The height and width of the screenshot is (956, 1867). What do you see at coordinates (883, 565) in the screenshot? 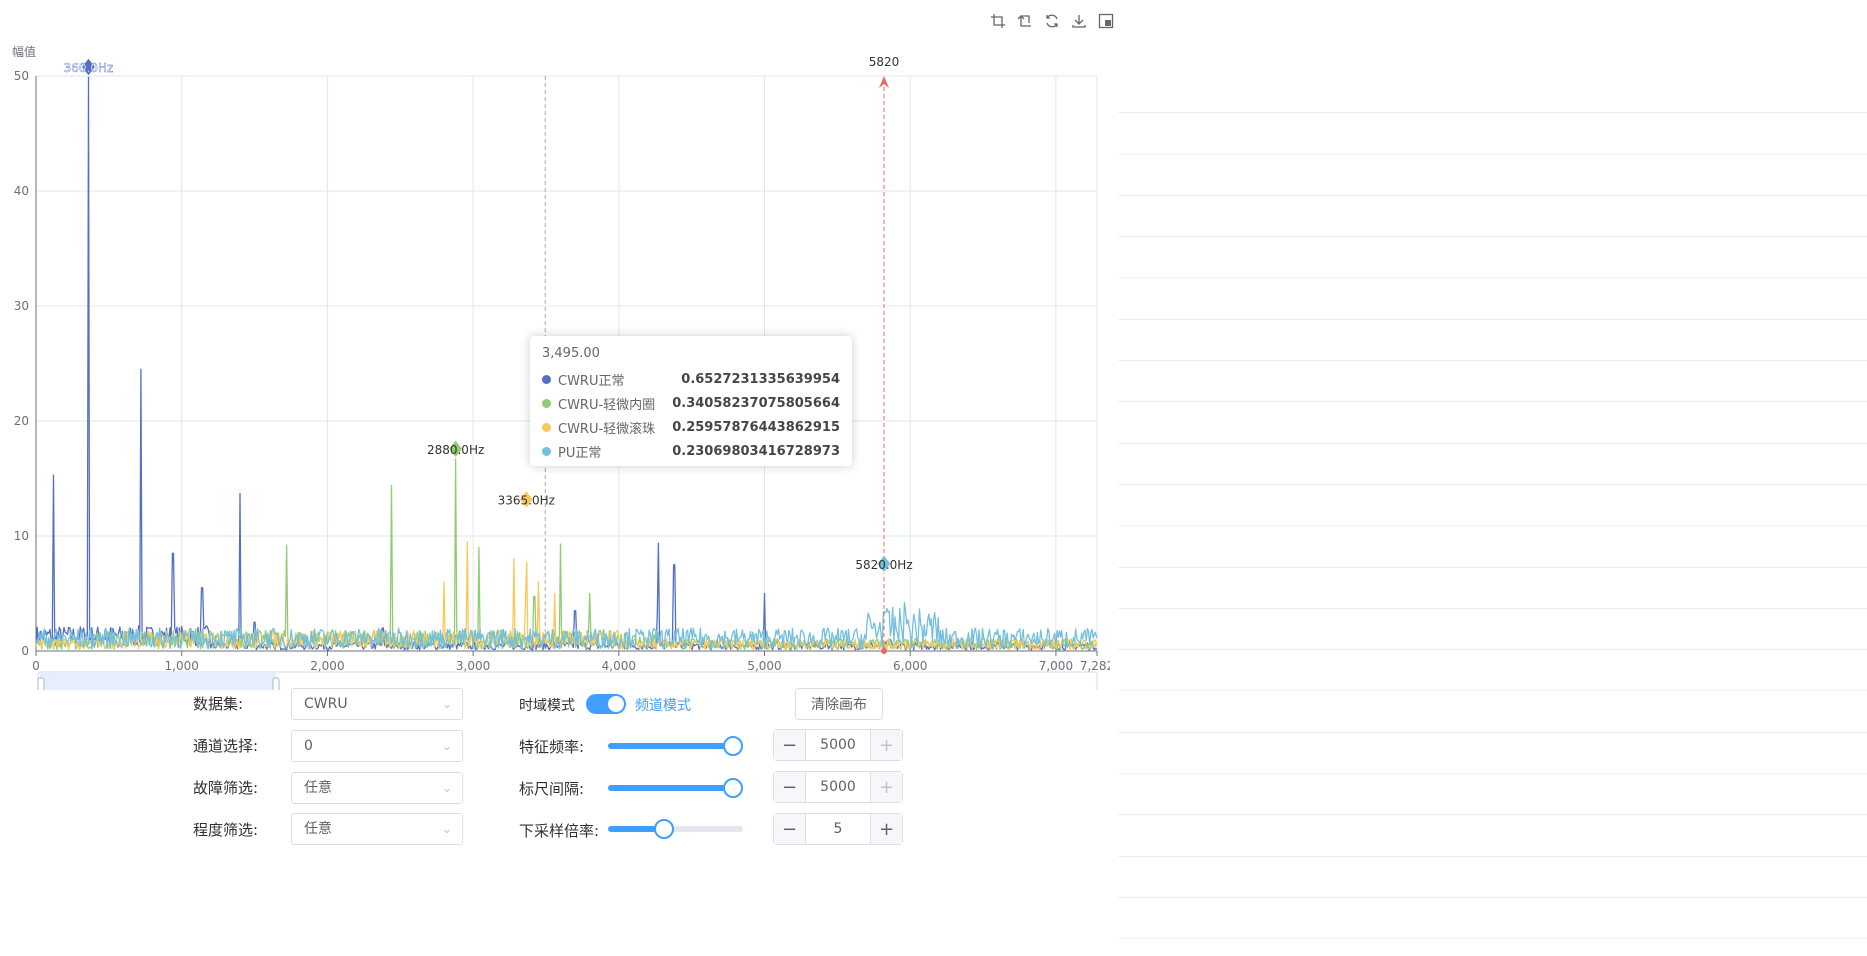
I see `peak-label: 5820.0Hz` at bounding box center [883, 565].